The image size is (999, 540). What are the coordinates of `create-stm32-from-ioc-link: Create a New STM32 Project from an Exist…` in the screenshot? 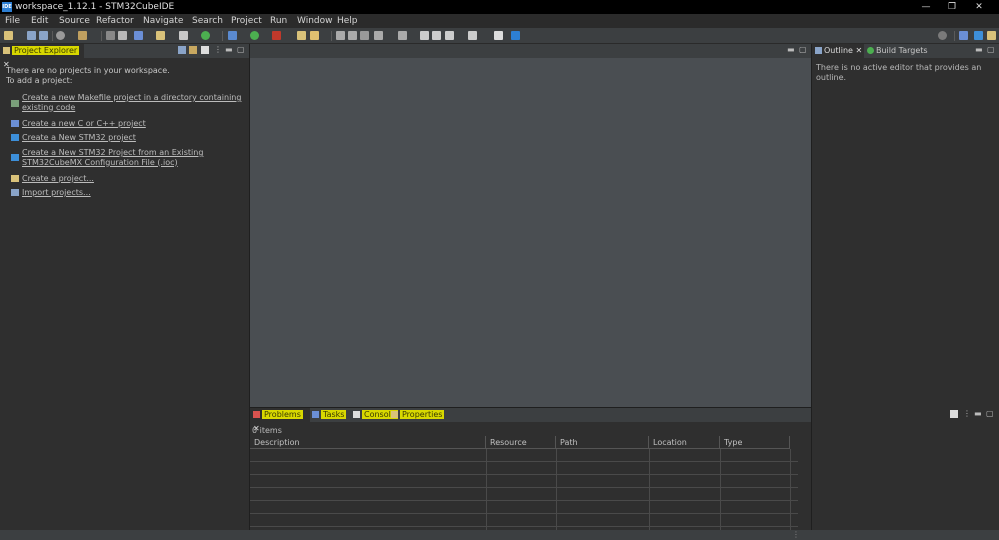 It's located at (112, 157).